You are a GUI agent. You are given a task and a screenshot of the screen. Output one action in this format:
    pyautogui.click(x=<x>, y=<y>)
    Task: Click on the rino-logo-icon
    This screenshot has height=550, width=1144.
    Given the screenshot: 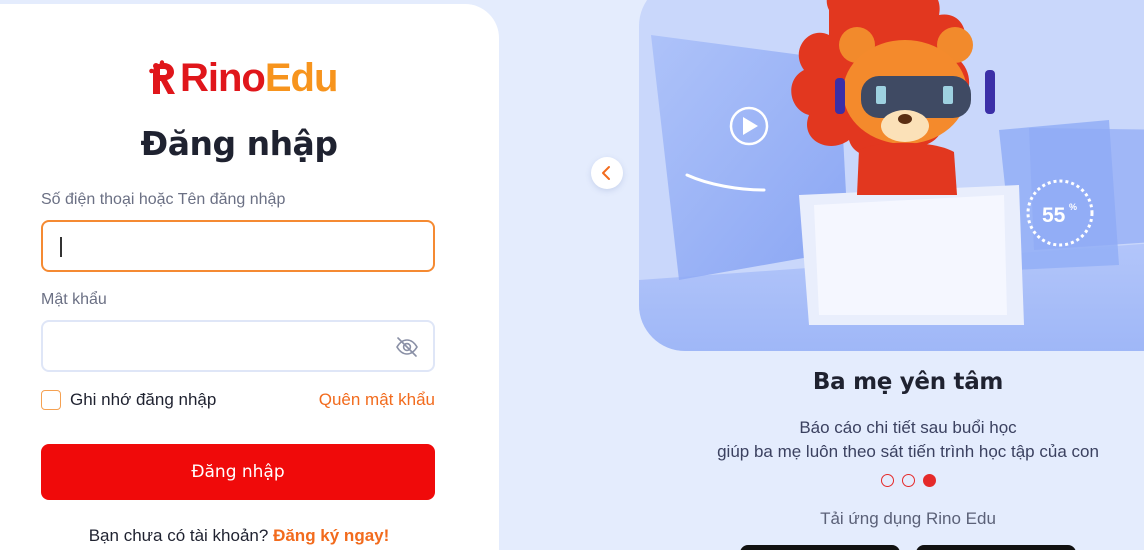 What is the action you would take?
    pyautogui.click(x=162, y=77)
    